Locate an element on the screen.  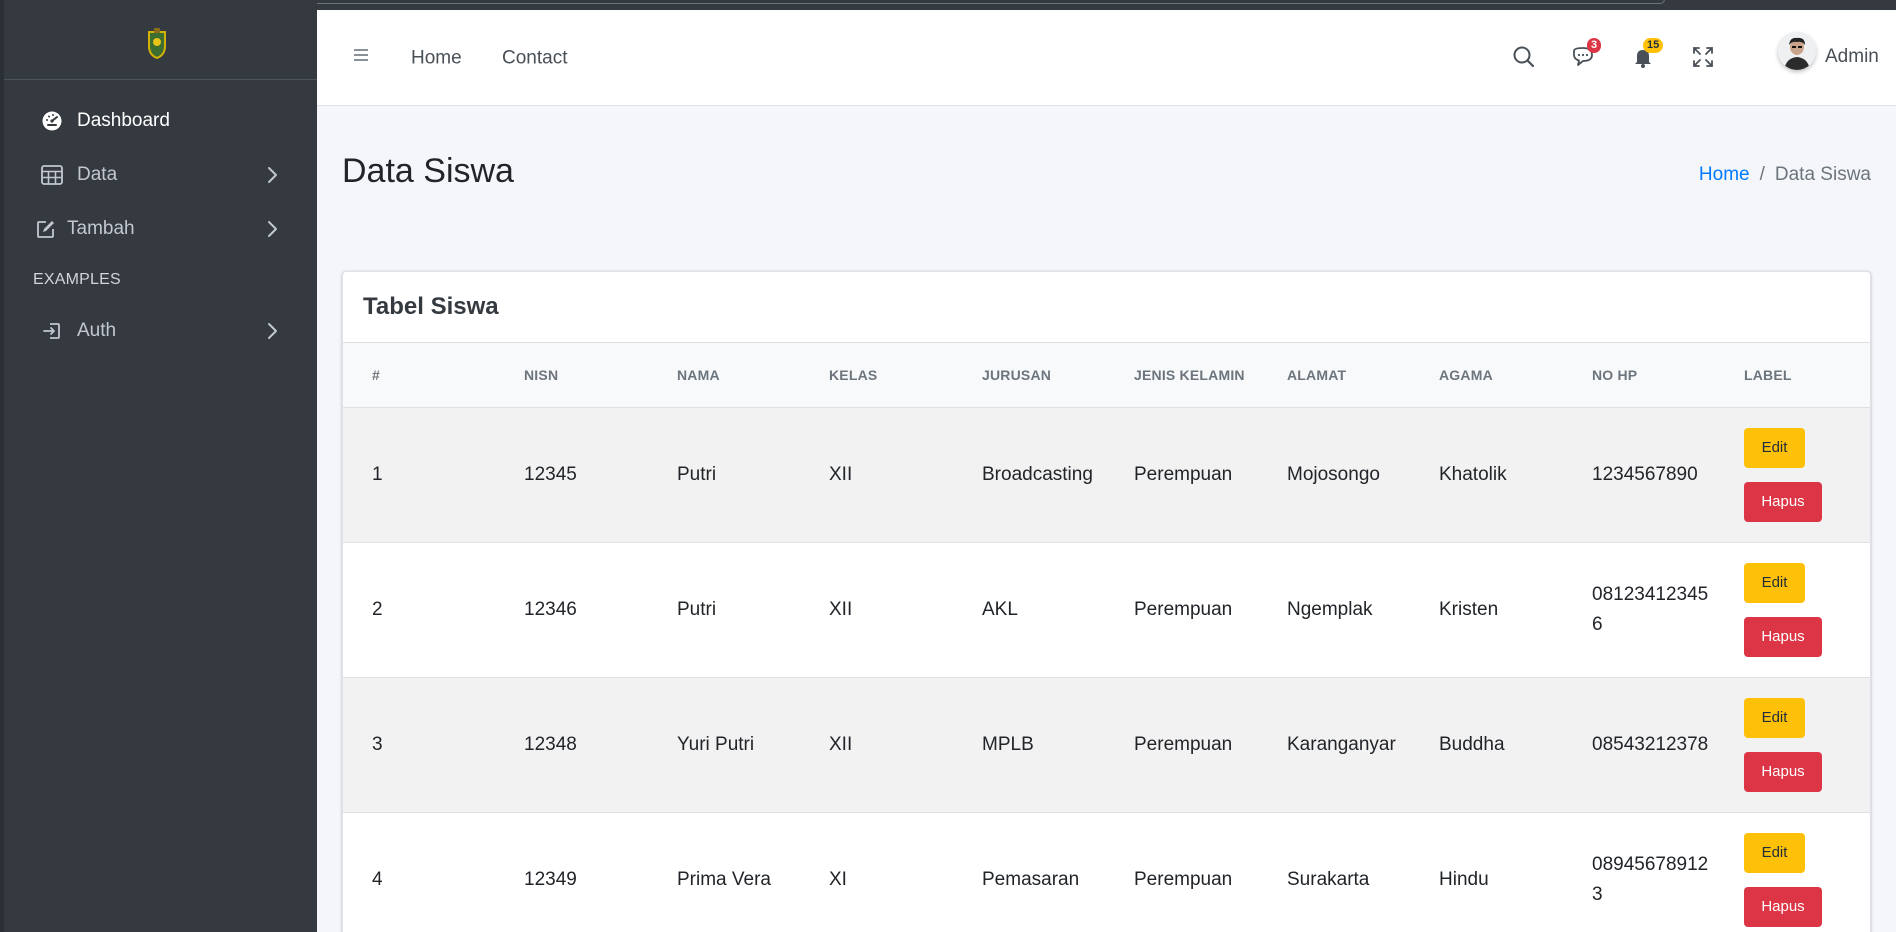
cell-jurusan: Pemasaran is located at coordinates (1029, 871).